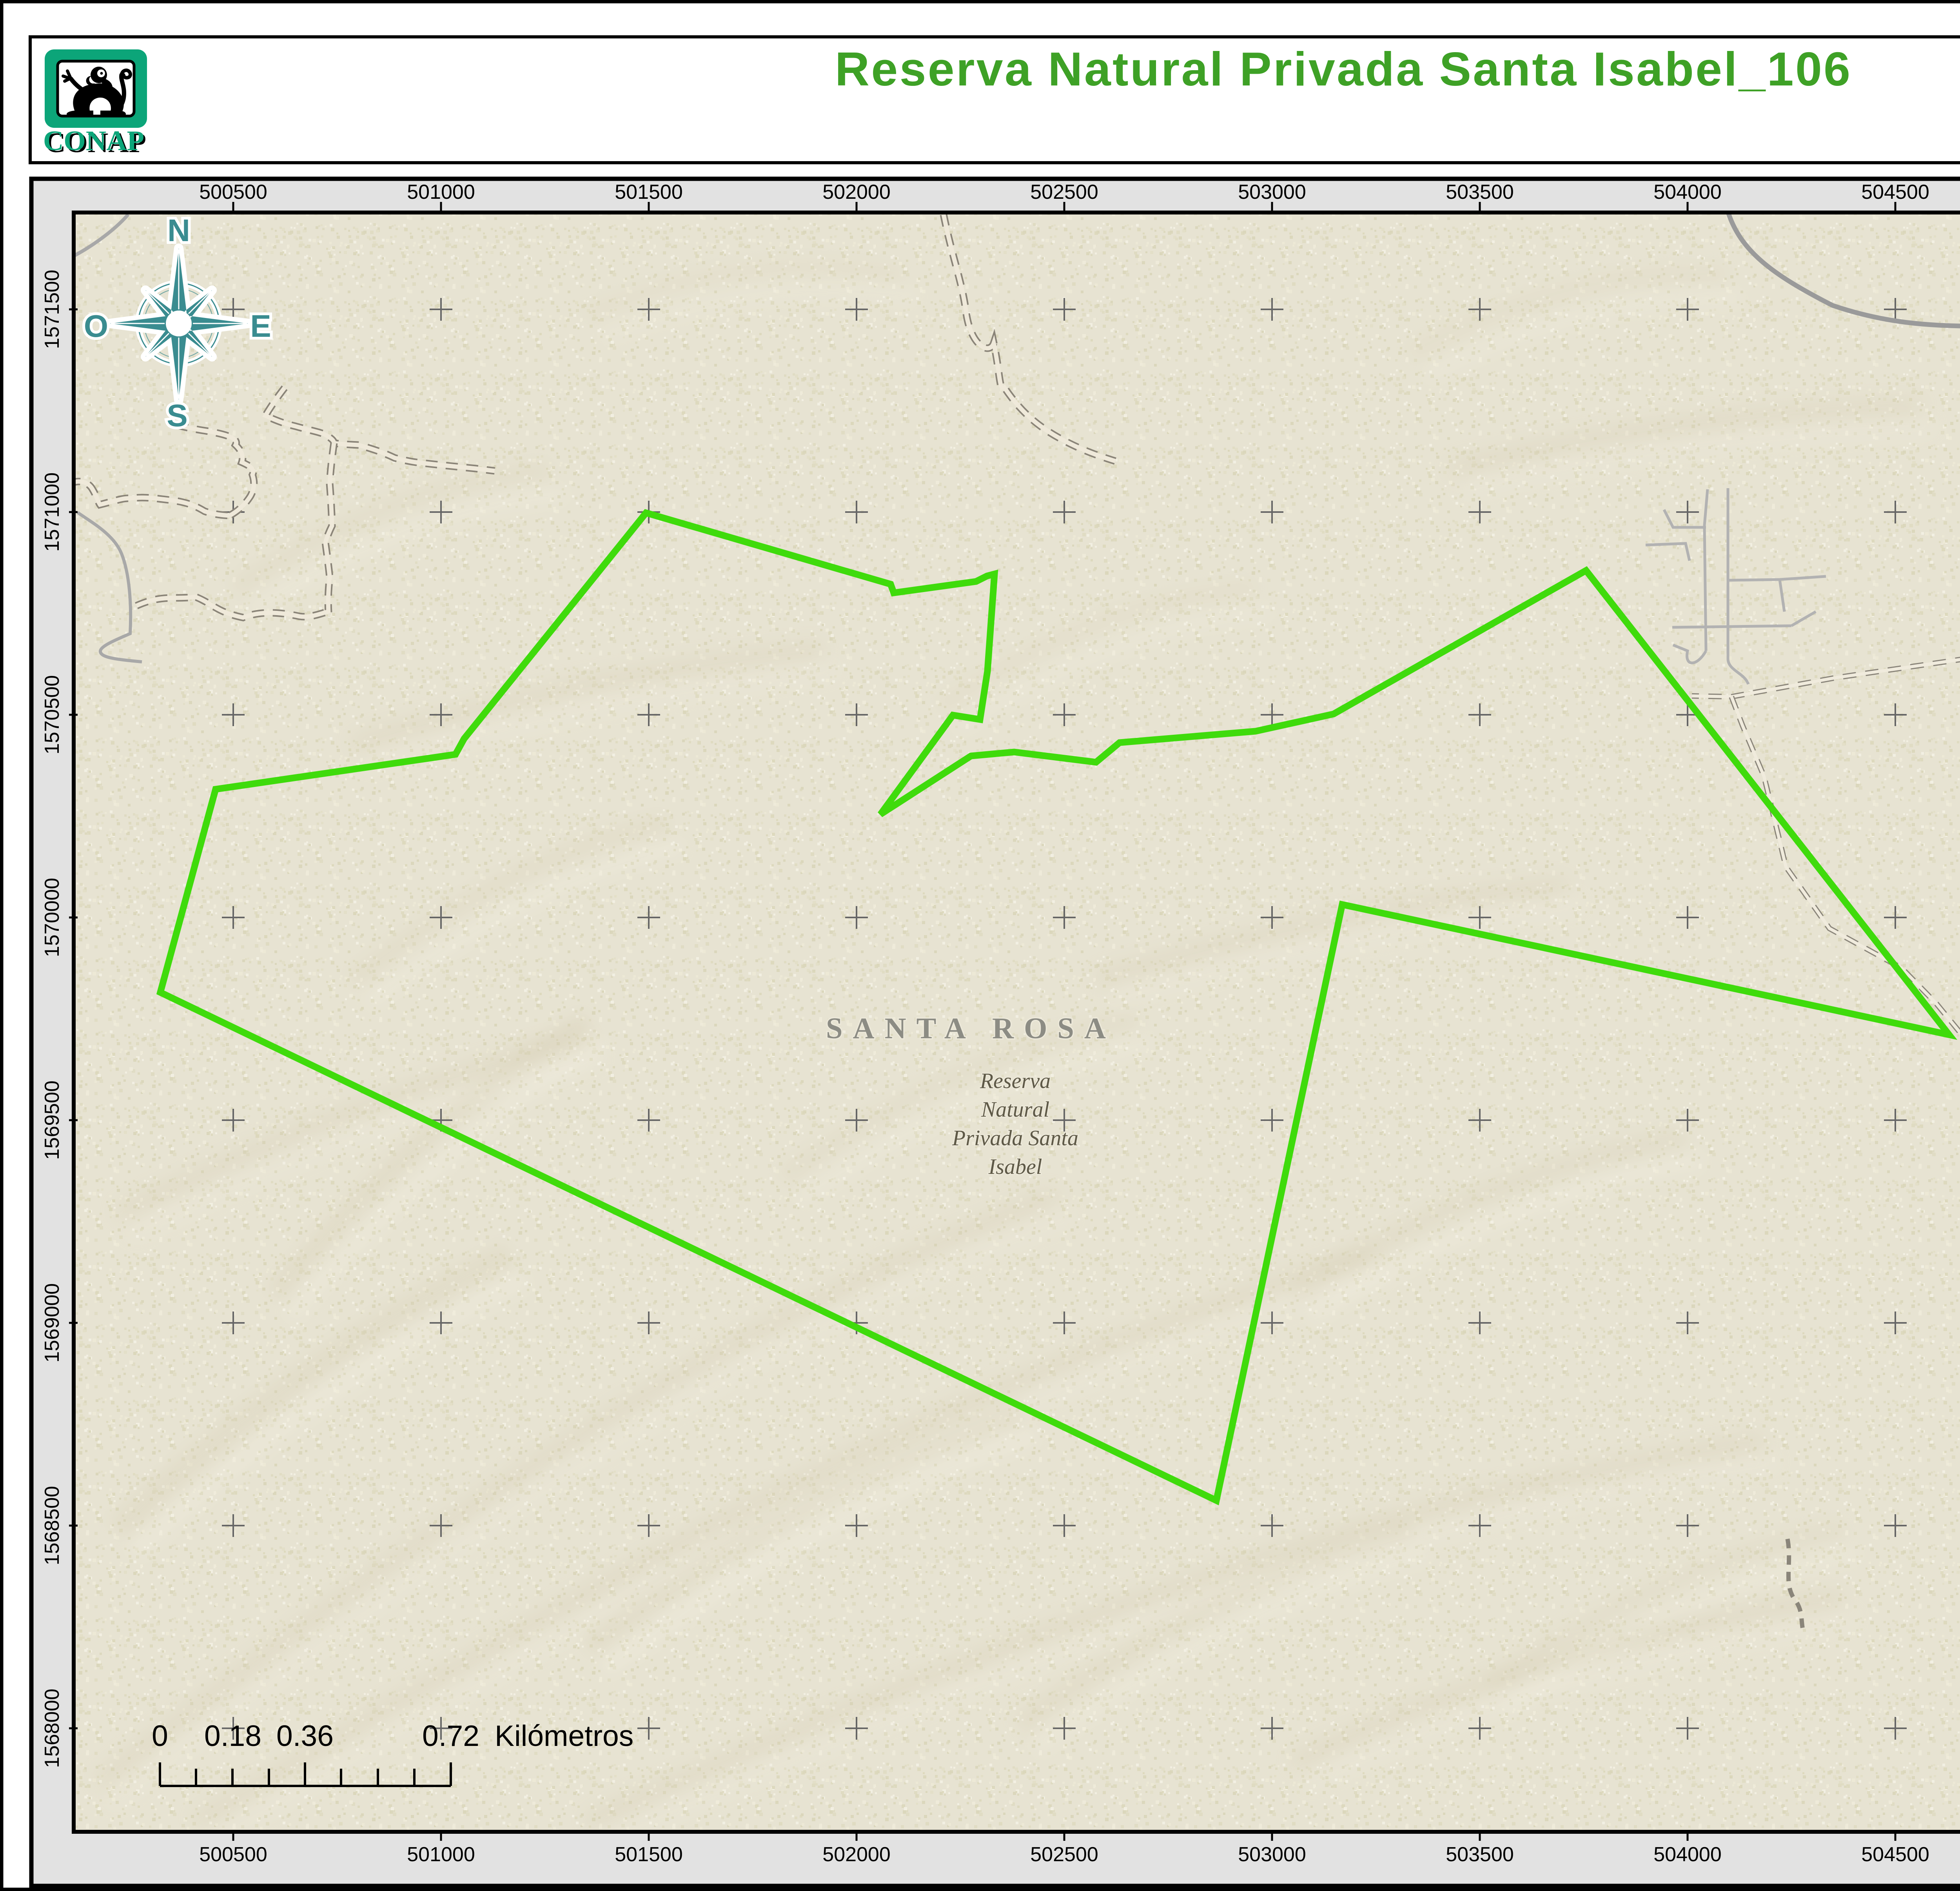 Image resolution: width=1960 pixels, height=1891 pixels. Describe the element at coordinates (1342, 69) in the screenshot. I see `svg-text:Reserva Natural Privada Santa: Reserva Natural Privada Santa Isabel_106` at that location.